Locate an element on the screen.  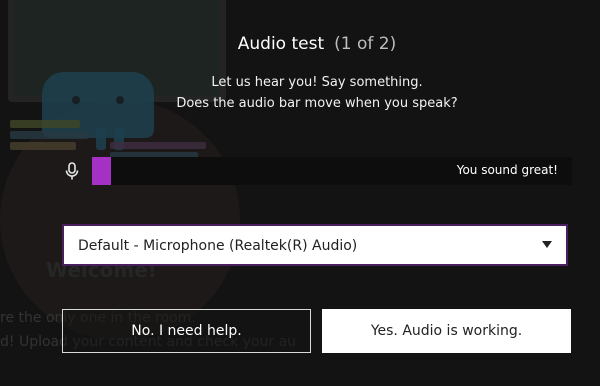
dialog-title: Audio test (1 of 2) is located at coordinates (300, 44).